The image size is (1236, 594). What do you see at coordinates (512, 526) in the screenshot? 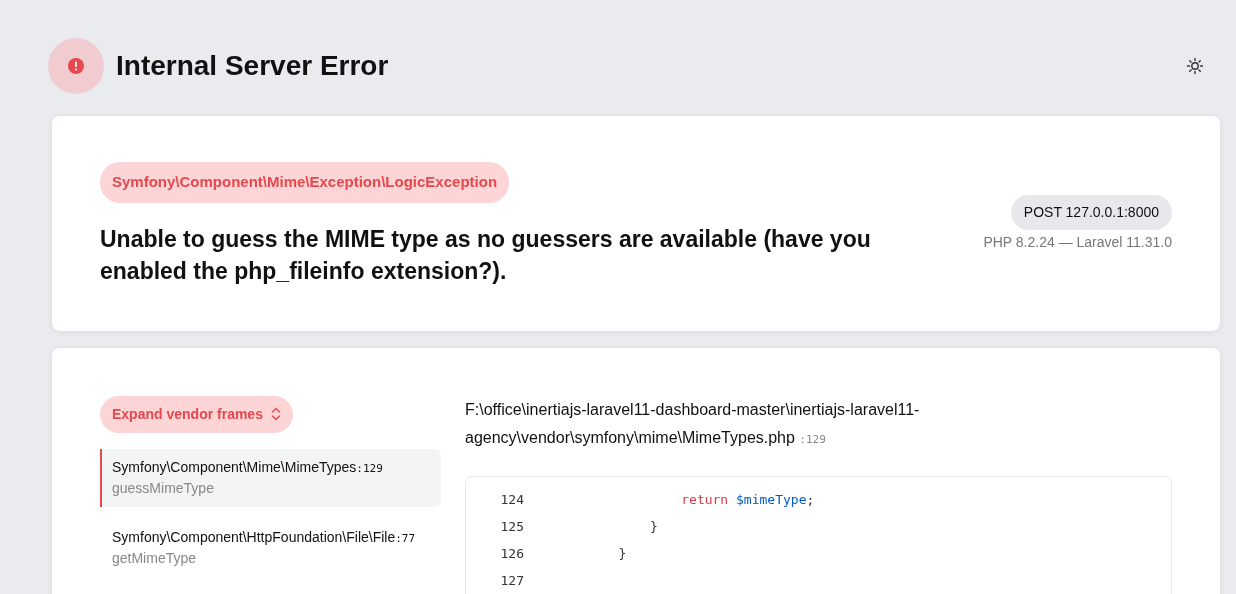
I see `line-number: 125` at bounding box center [512, 526].